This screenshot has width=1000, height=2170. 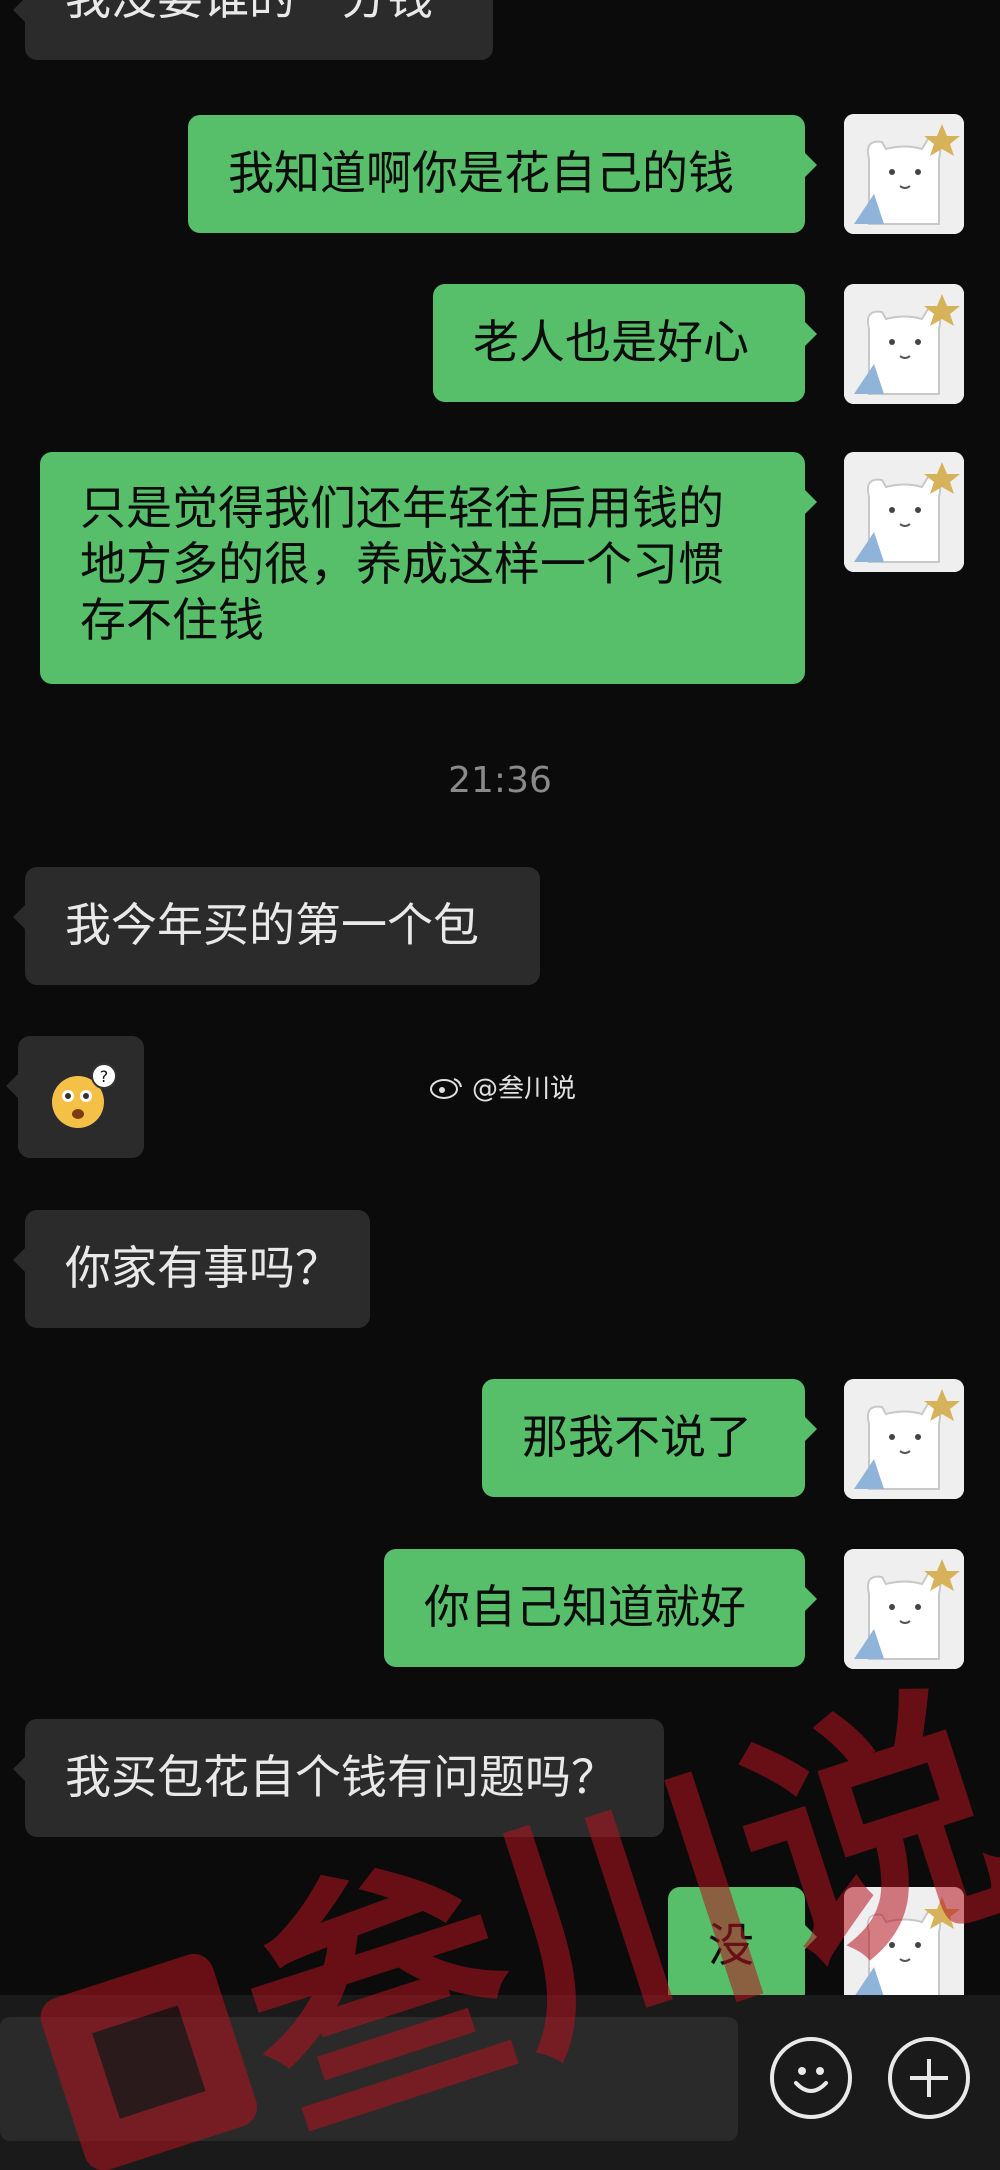 I want to click on plus-icon, so click(x=929, y=2078).